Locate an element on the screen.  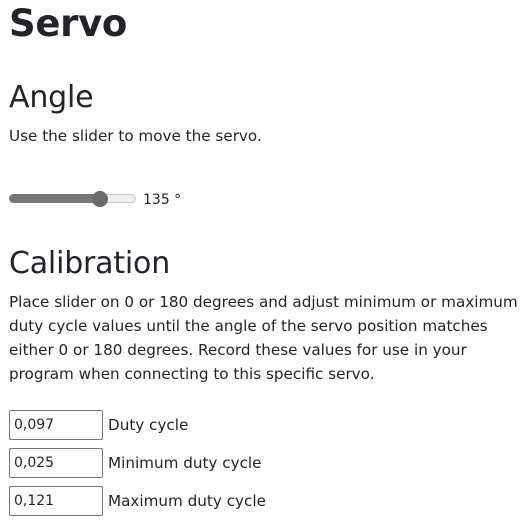
min-duty-cycle-label: Minimum duty cycle is located at coordinates (185, 463).